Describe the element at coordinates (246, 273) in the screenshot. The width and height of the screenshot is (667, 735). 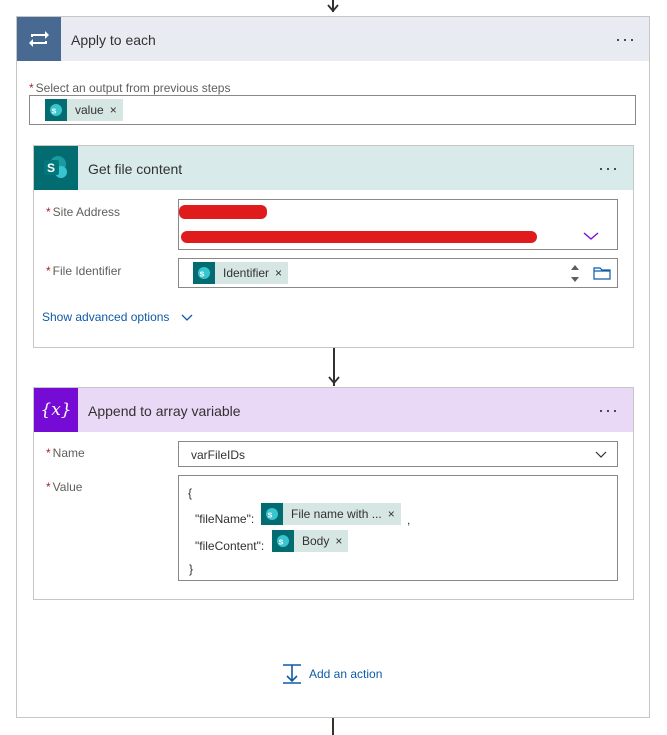
I see `identifier-token-label: Identifier` at that location.